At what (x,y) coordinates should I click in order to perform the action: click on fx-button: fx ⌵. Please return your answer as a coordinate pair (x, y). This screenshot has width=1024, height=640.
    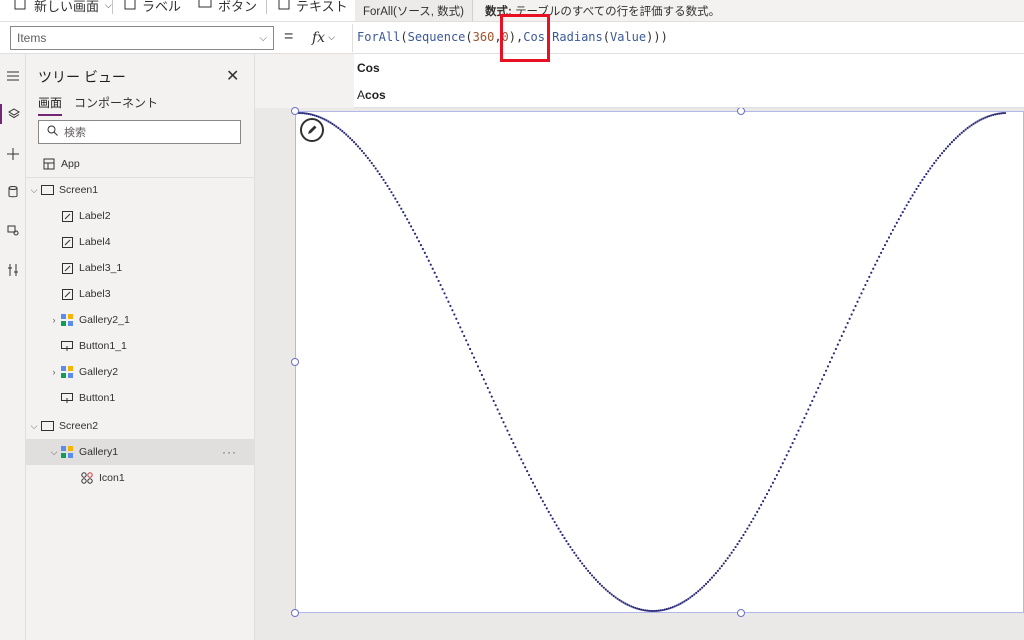
    Looking at the image, I should click on (323, 38).